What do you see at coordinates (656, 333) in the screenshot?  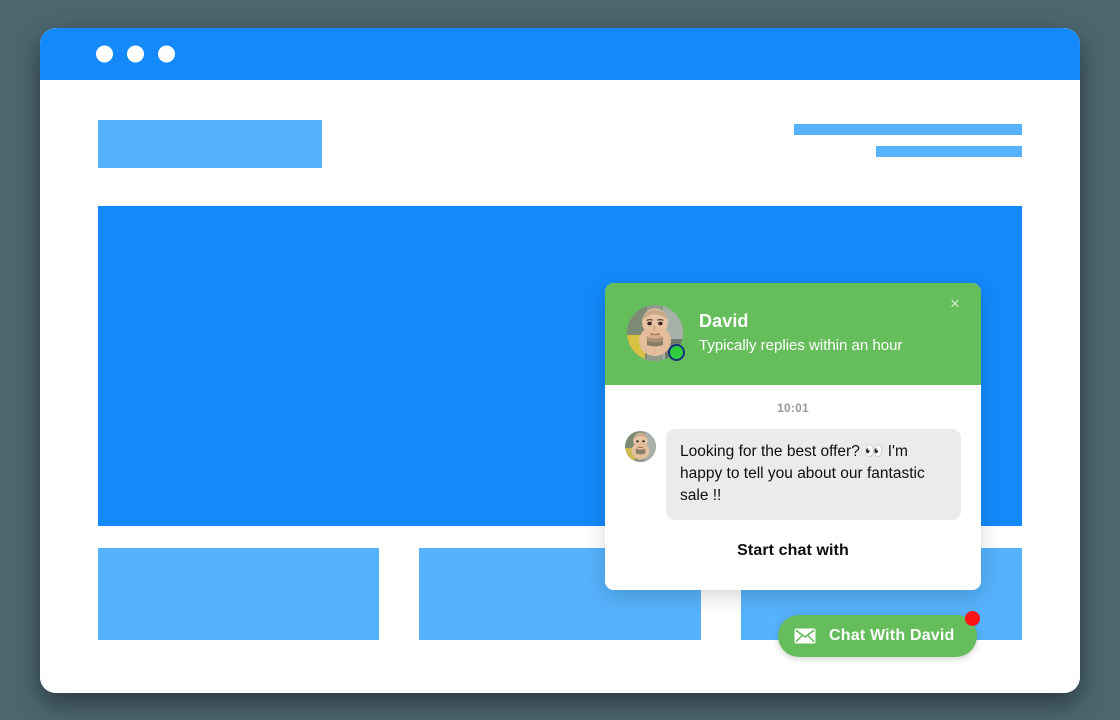 I see `agent-avatar-wrapper` at bounding box center [656, 333].